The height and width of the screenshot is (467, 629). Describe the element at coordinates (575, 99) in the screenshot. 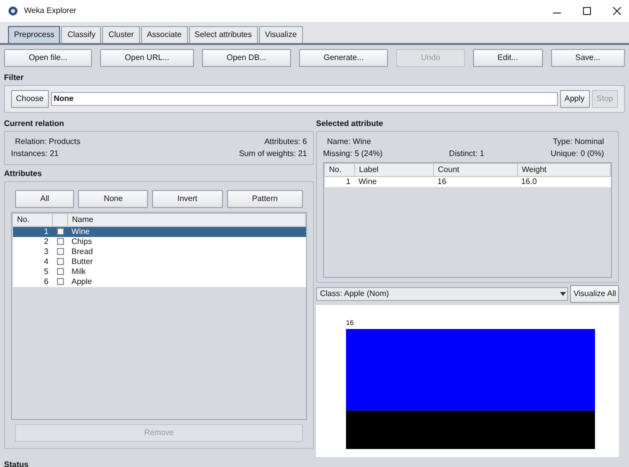

I see `apply-button: Apply` at that location.